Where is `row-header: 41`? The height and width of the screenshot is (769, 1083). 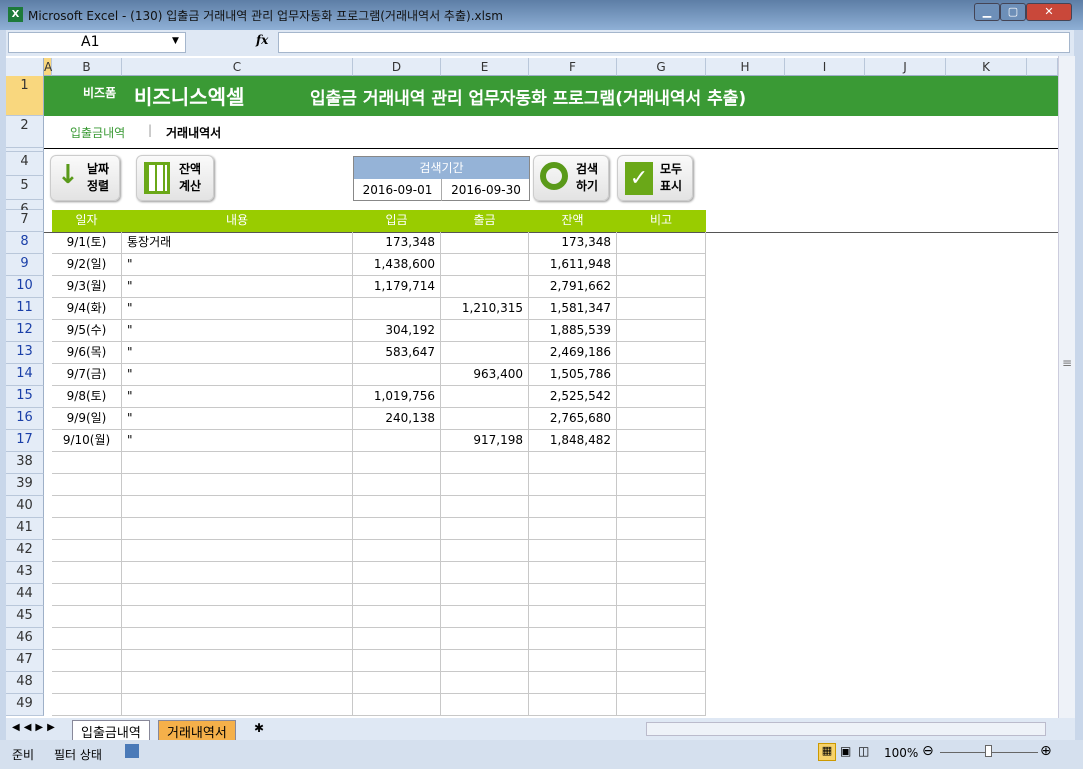
row-header: 41 is located at coordinates (25, 529).